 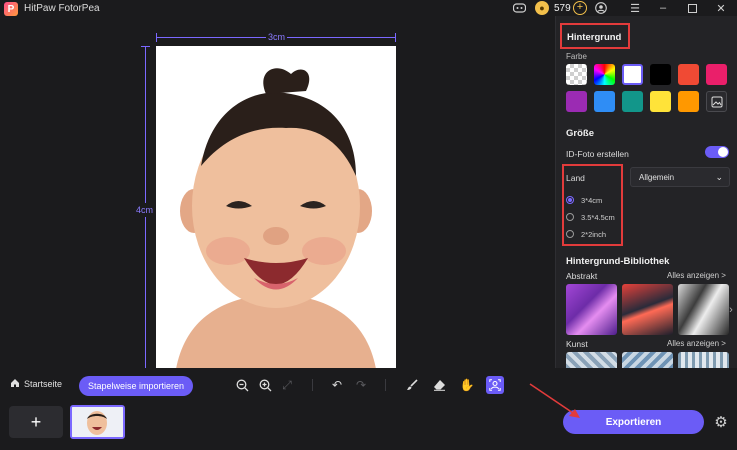 I want to click on pink-swatch, so click(x=716, y=74).